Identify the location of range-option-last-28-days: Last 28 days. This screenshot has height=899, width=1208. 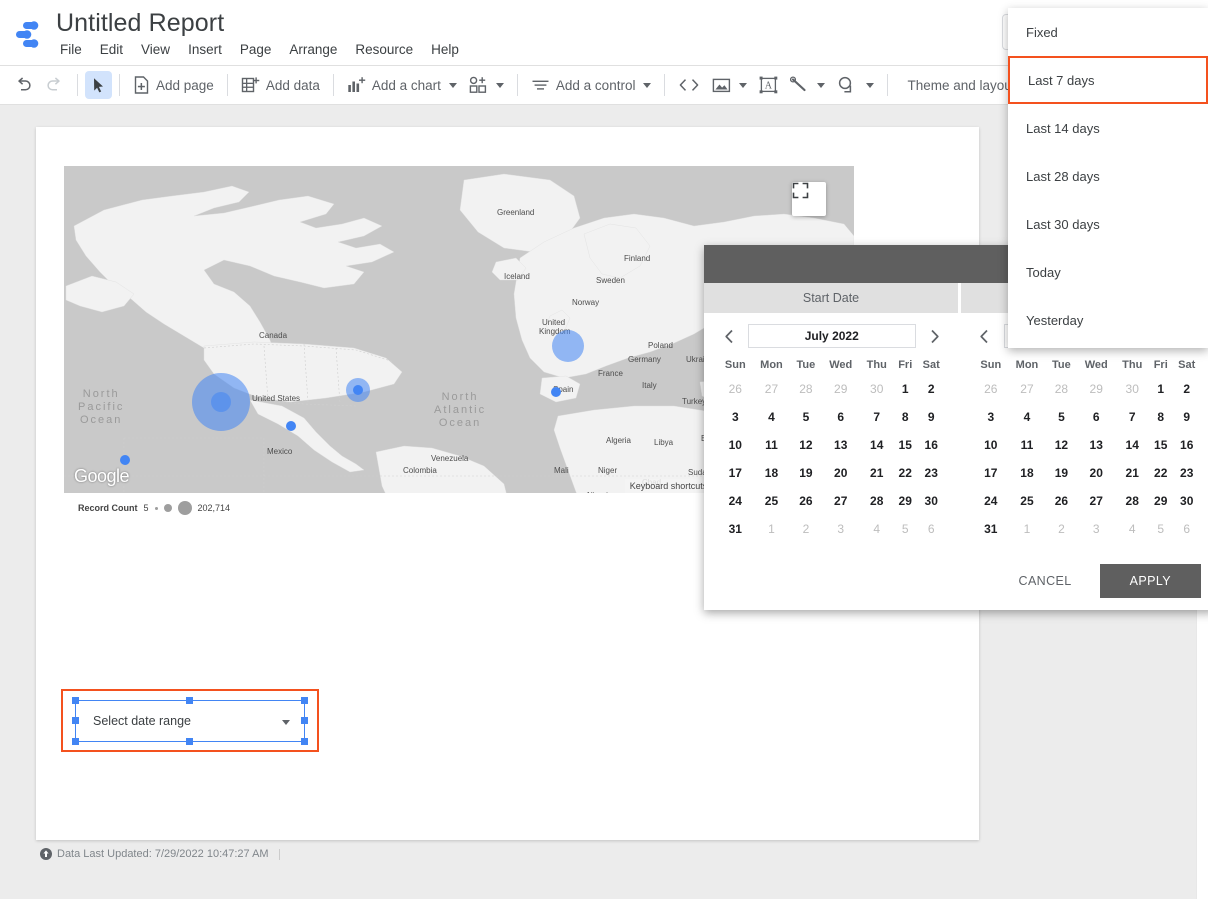
(1108, 176).